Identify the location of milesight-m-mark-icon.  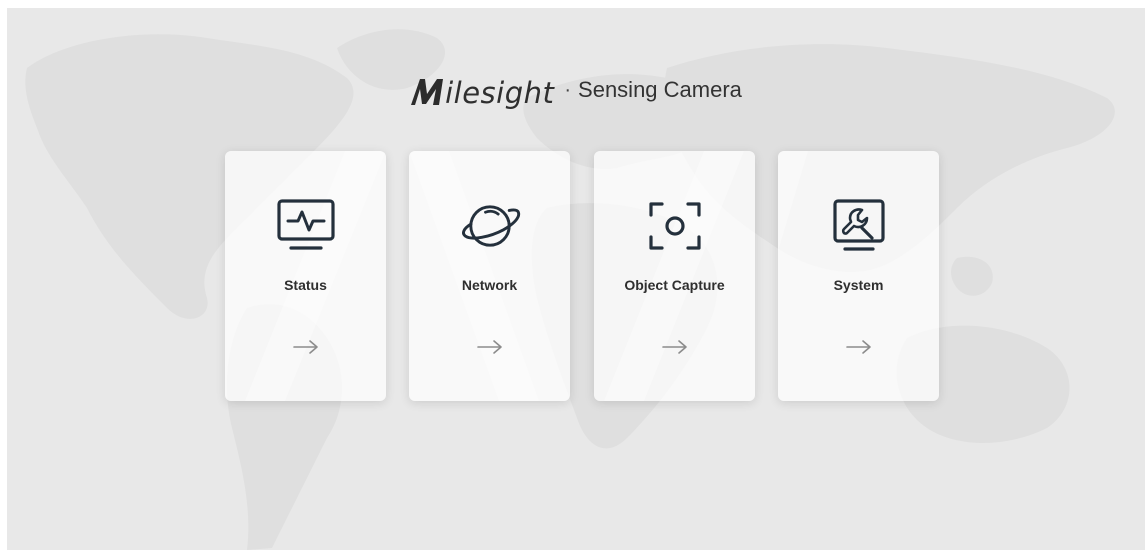
(427, 92).